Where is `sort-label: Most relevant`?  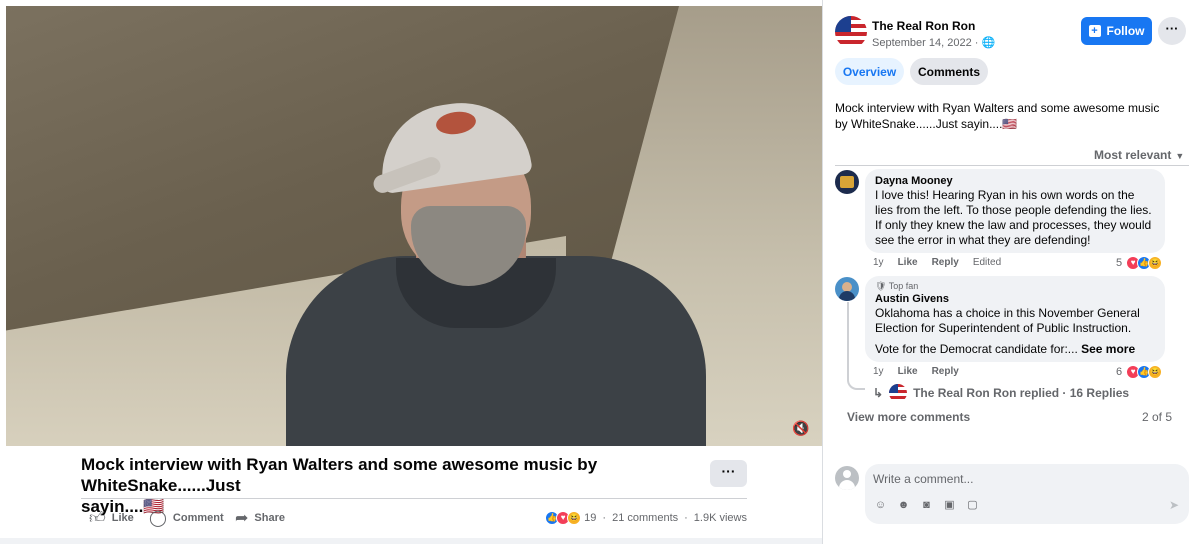 sort-label: Most relevant is located at coordinates (1133, 155).